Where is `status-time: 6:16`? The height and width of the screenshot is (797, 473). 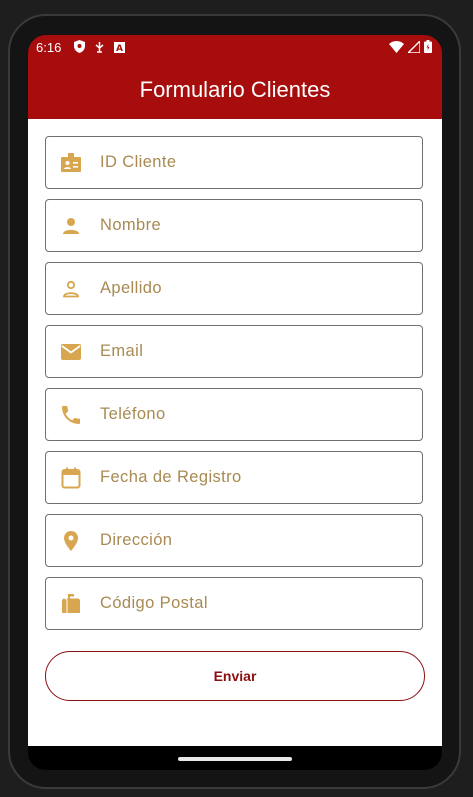 status-time: 6:16 is located at coordinates (49, 47).